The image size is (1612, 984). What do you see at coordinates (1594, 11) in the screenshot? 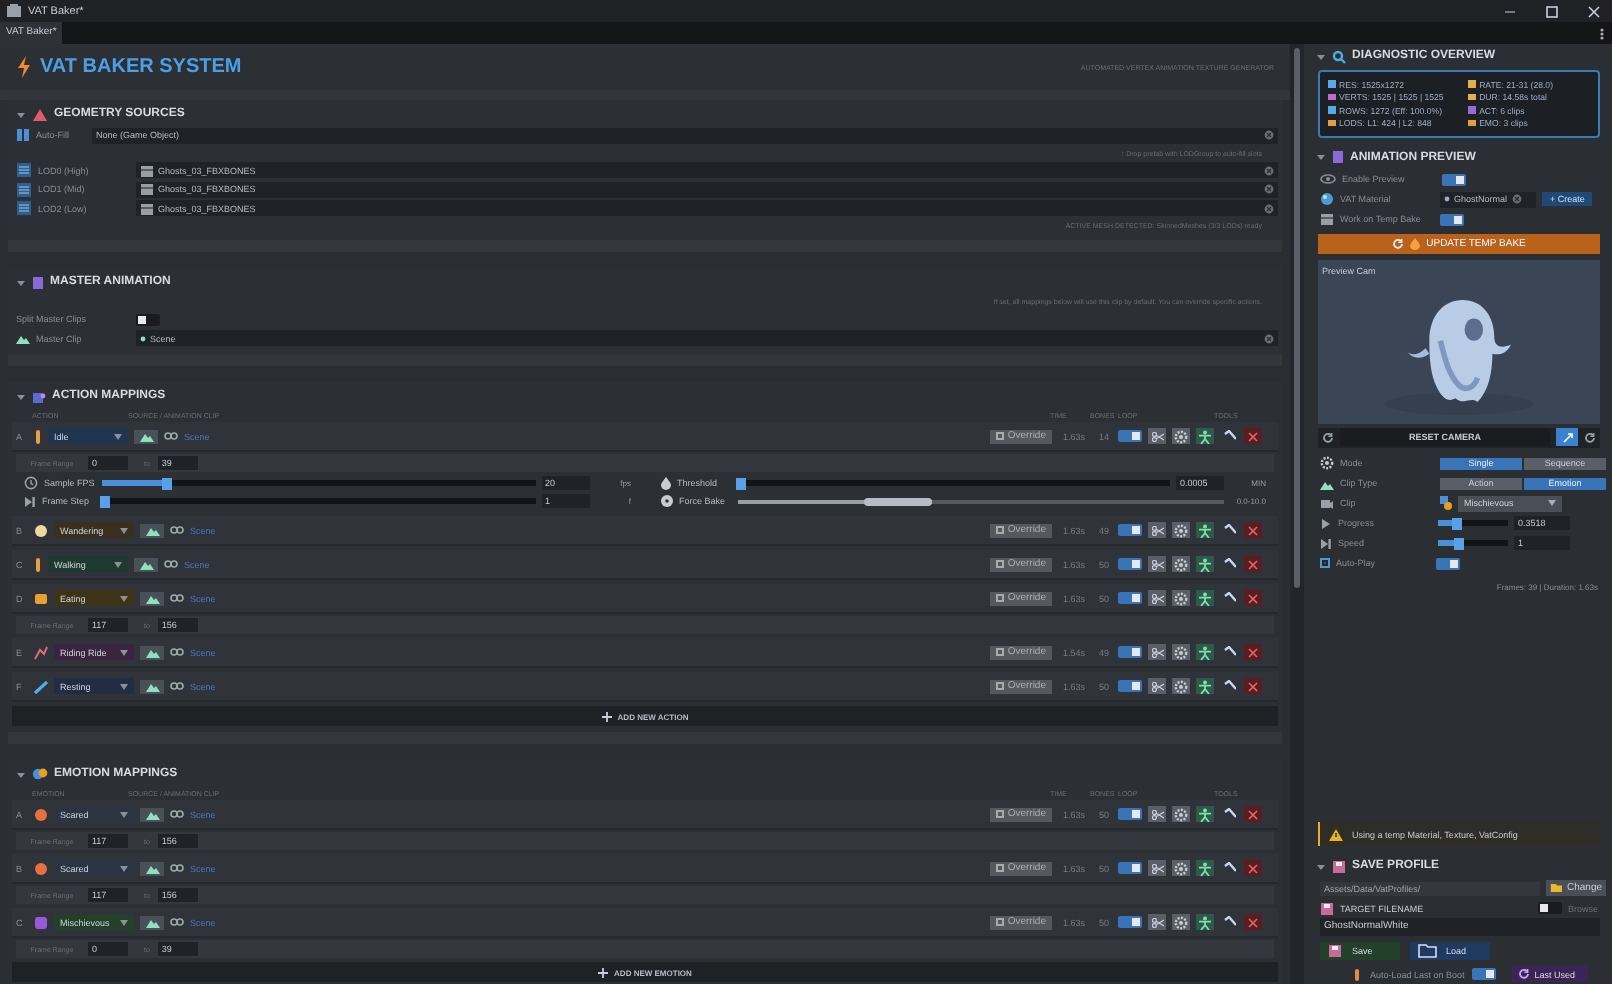
I see `close-icon` at bounding box center [1594, 11].